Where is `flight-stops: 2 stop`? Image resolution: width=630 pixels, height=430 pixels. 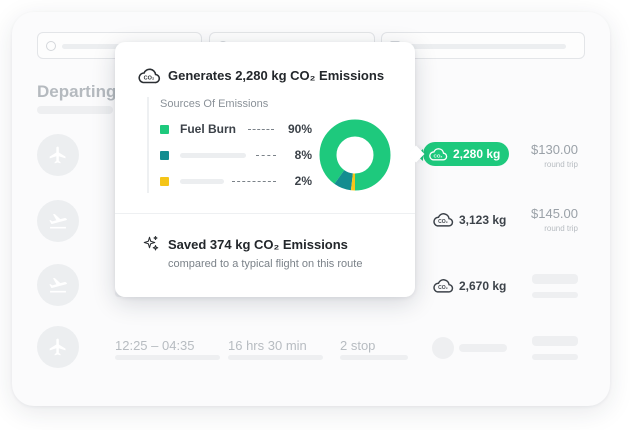 flight-stops: 2 stop is located at coordinates (358, 345).